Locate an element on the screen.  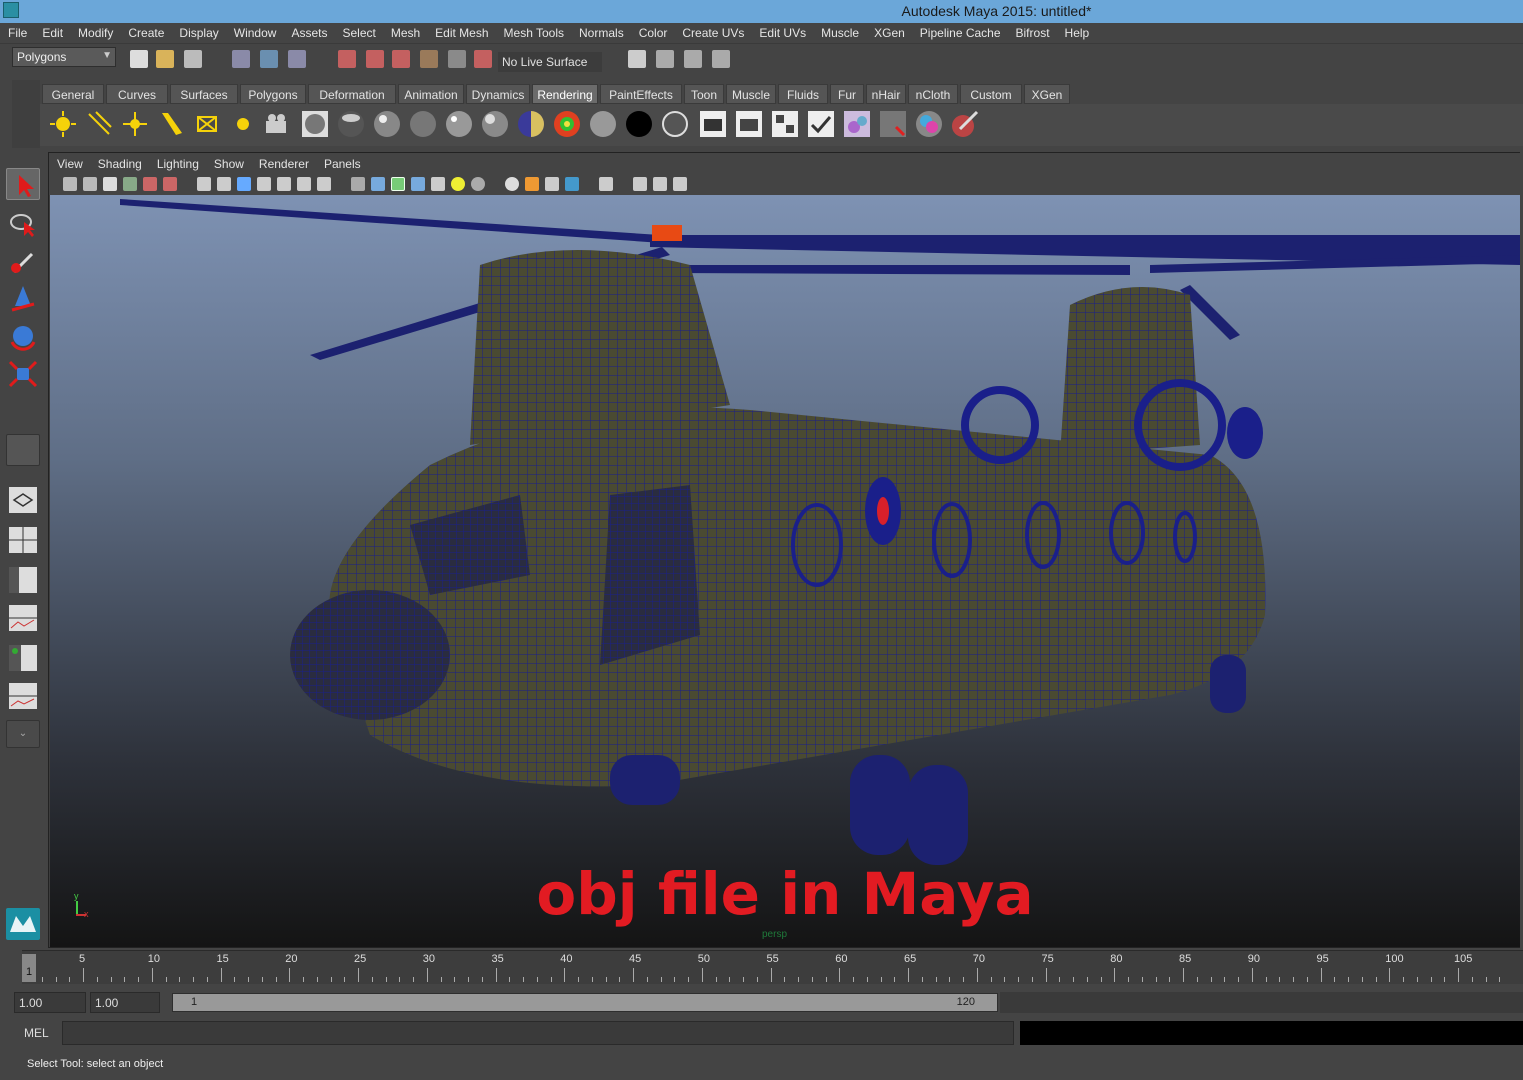
save-scene-icon is located at coordinates (193, 59).